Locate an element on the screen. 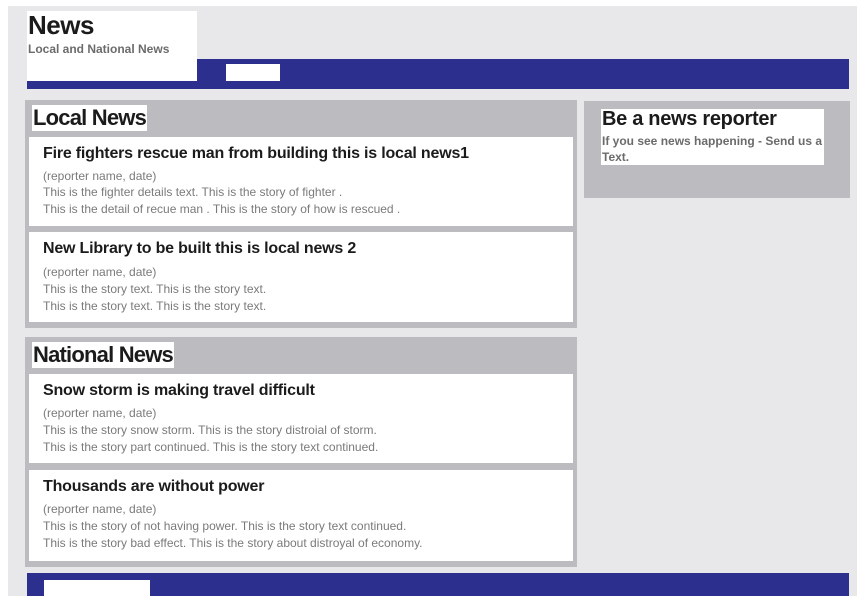 This screenshot has width=857, height=596. nav-tab is located at coordinates (253, 72).